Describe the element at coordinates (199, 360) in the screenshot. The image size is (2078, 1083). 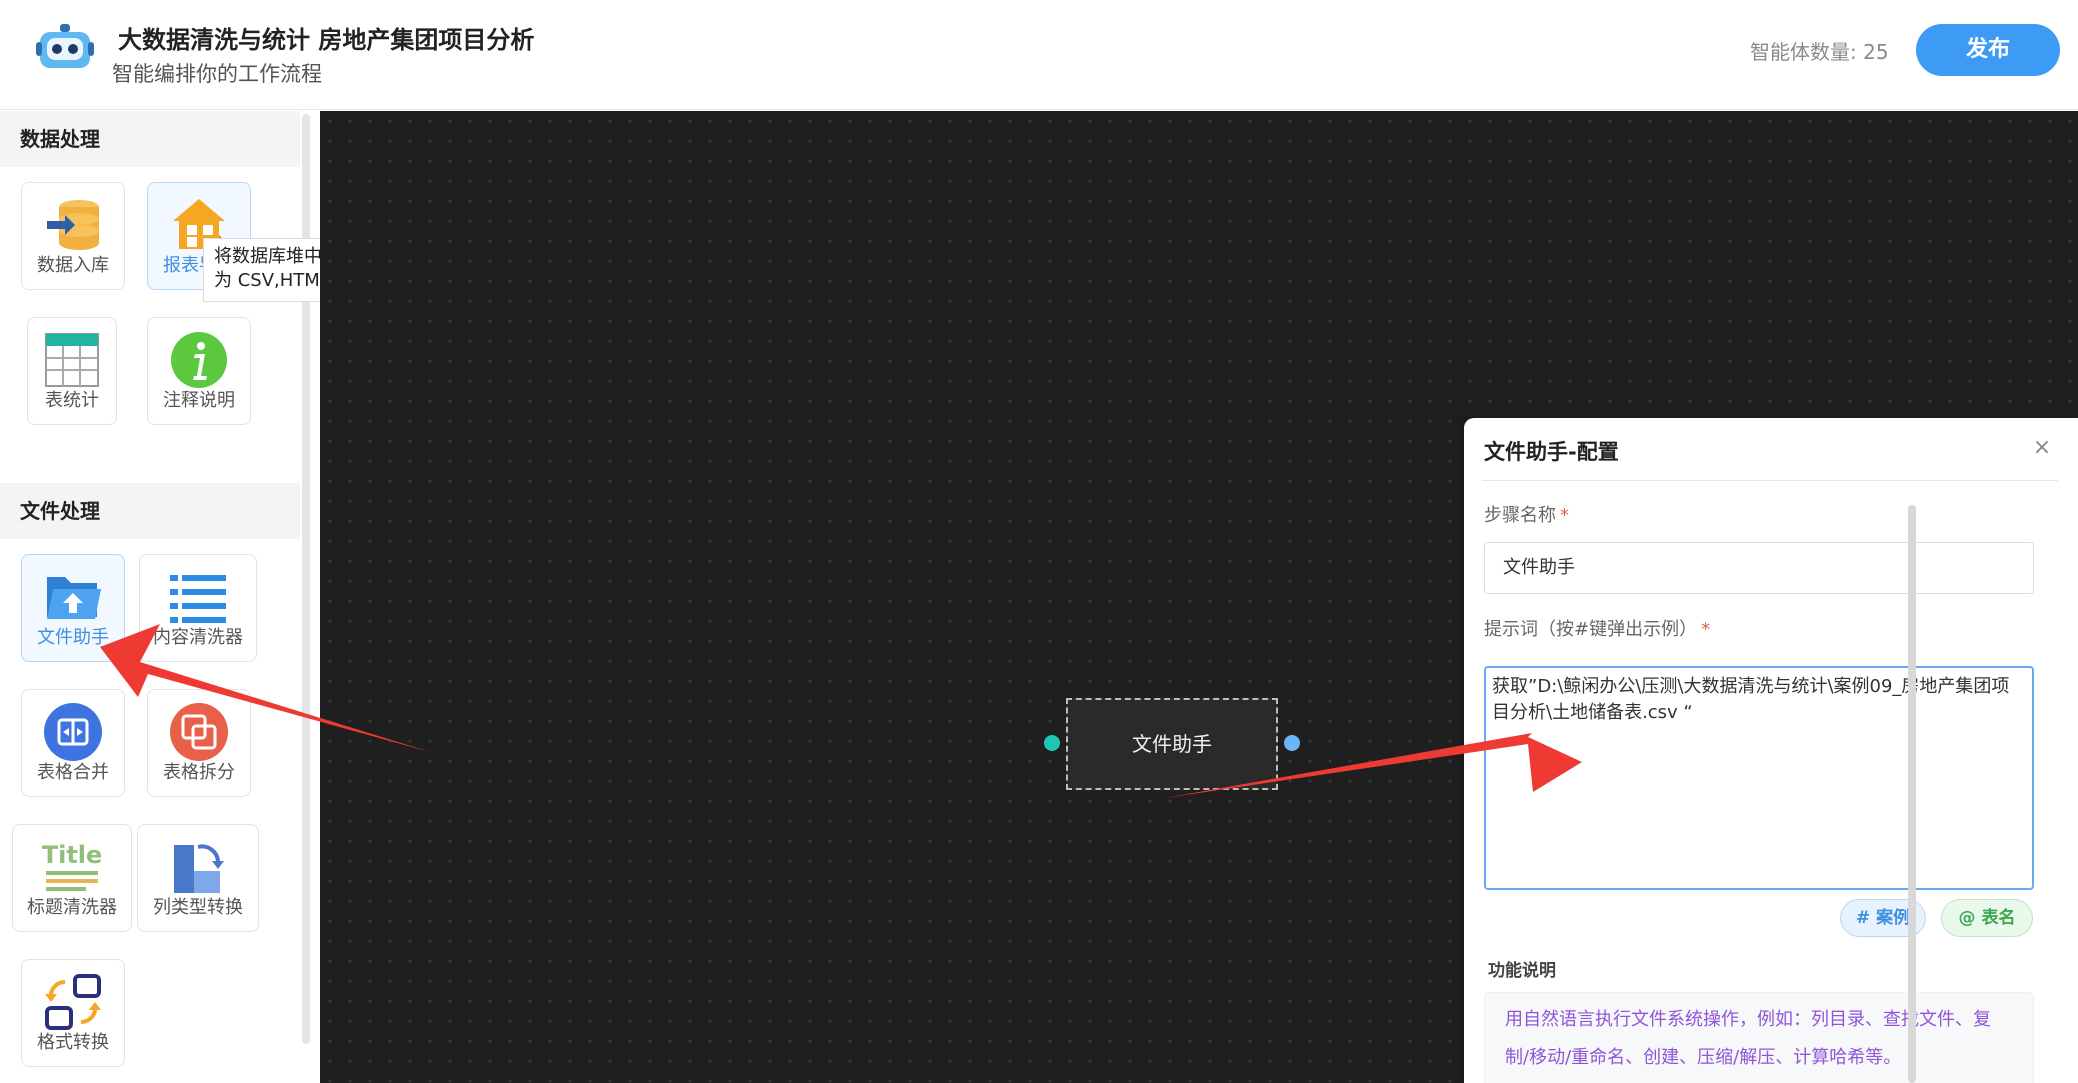
I see `info-icon` at that location.